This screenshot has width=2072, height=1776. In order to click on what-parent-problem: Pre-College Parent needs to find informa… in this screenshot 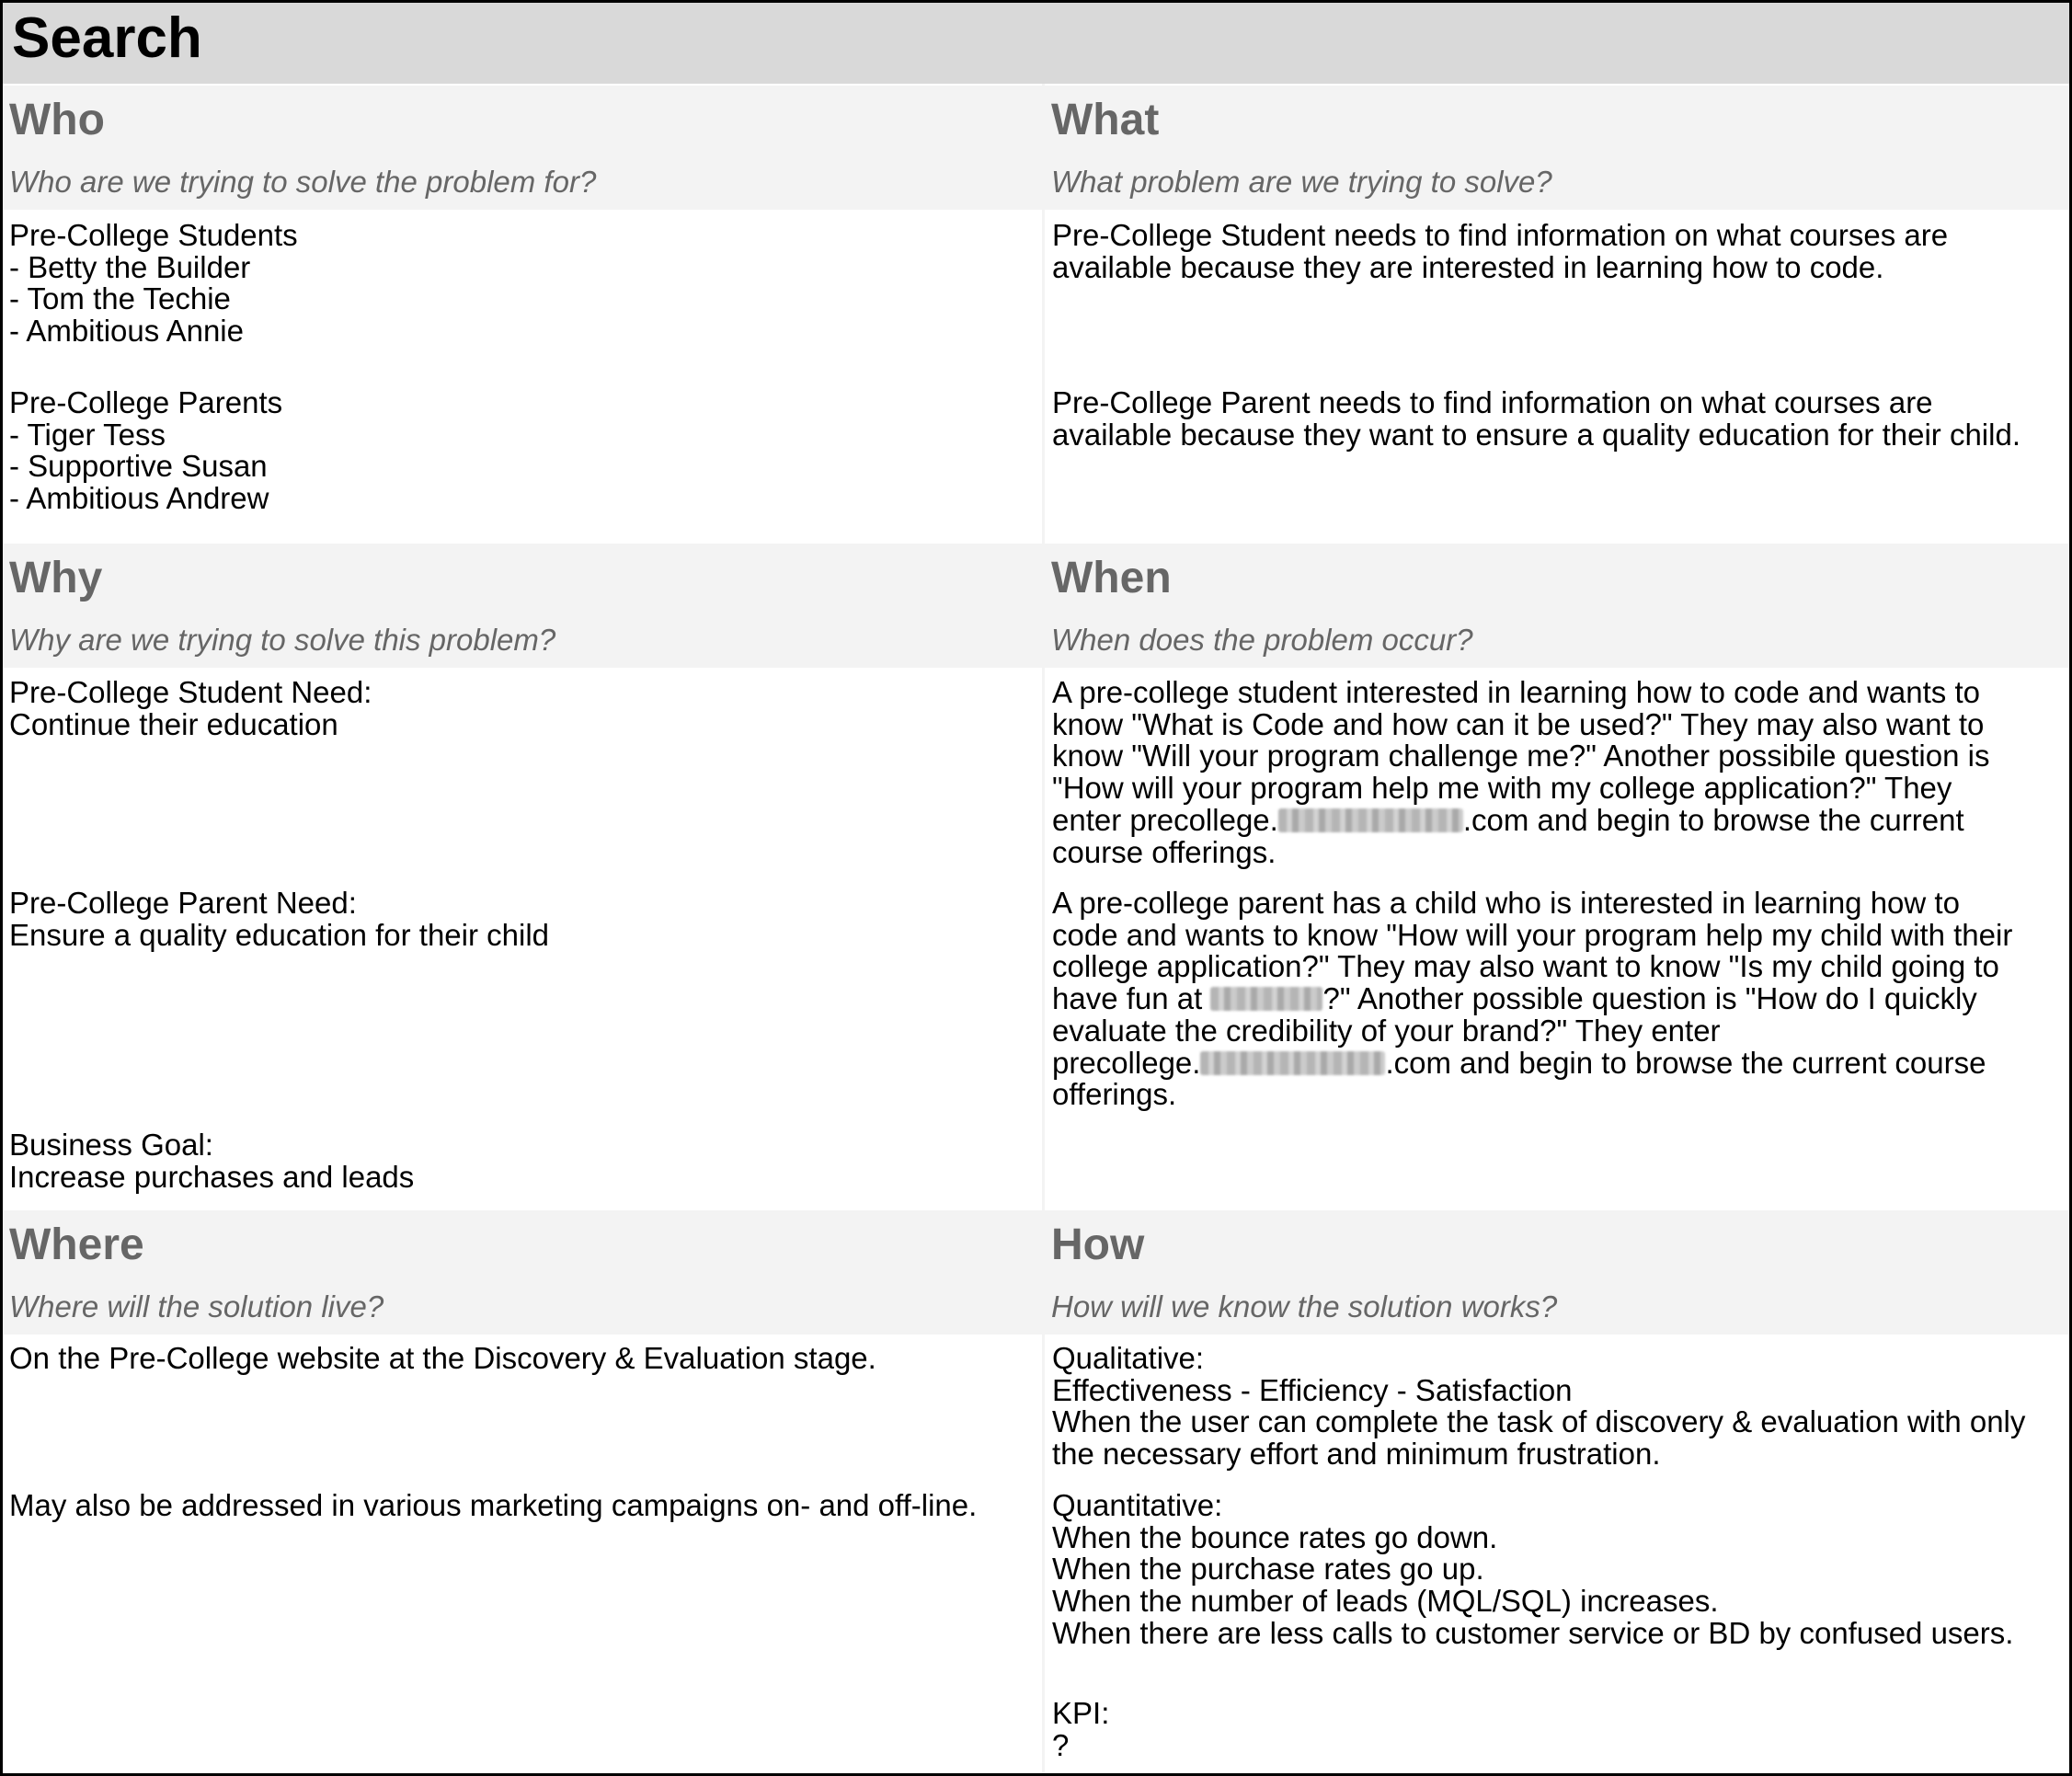, I will do `click(1536, 418)`.